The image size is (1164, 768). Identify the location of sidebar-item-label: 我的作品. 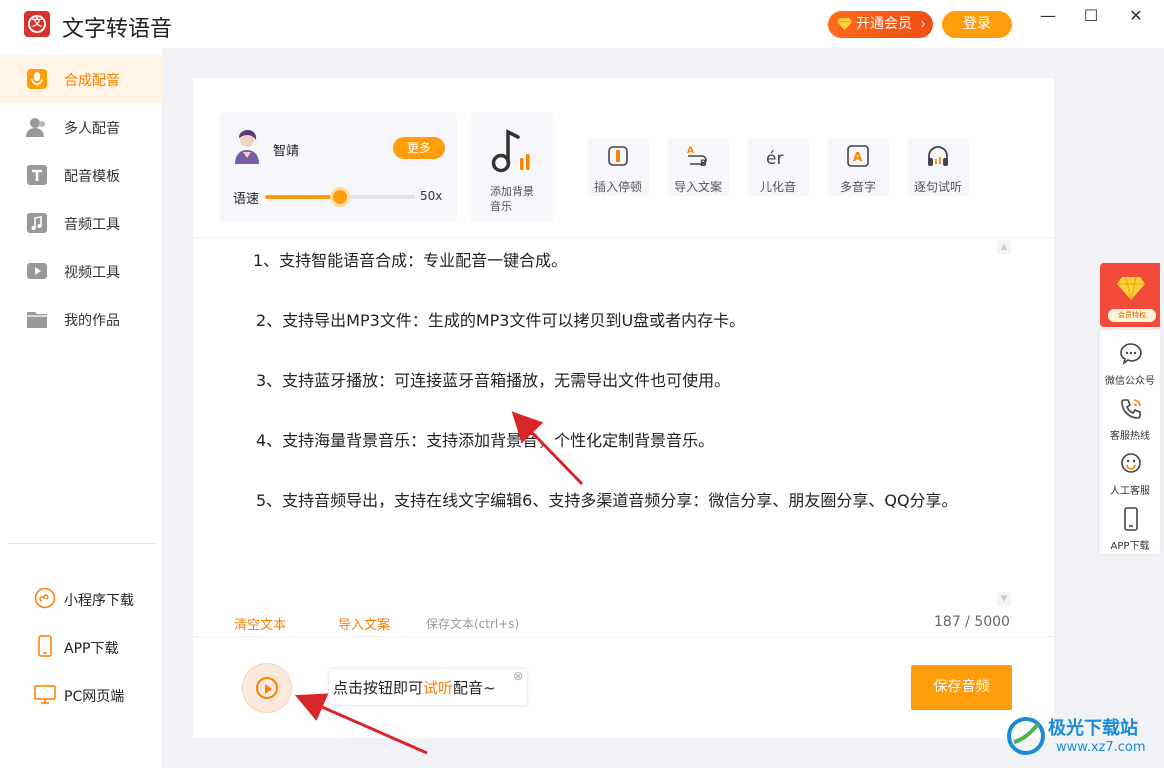
(92, 321).